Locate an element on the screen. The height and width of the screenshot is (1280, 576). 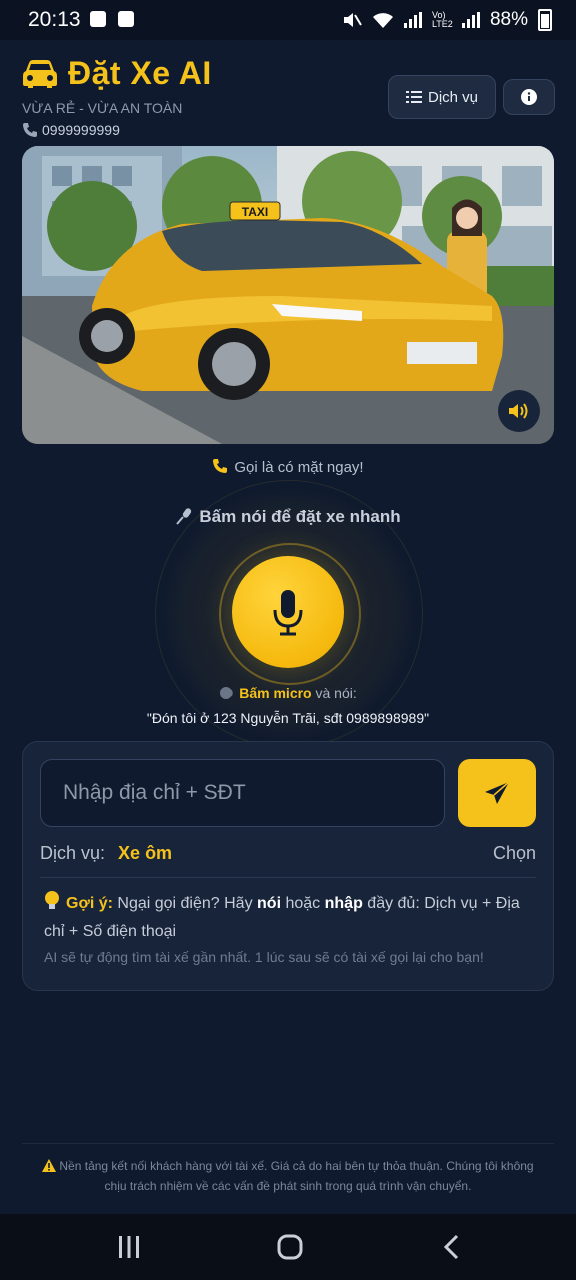
mute-icon is located at coordinates (352, 20).